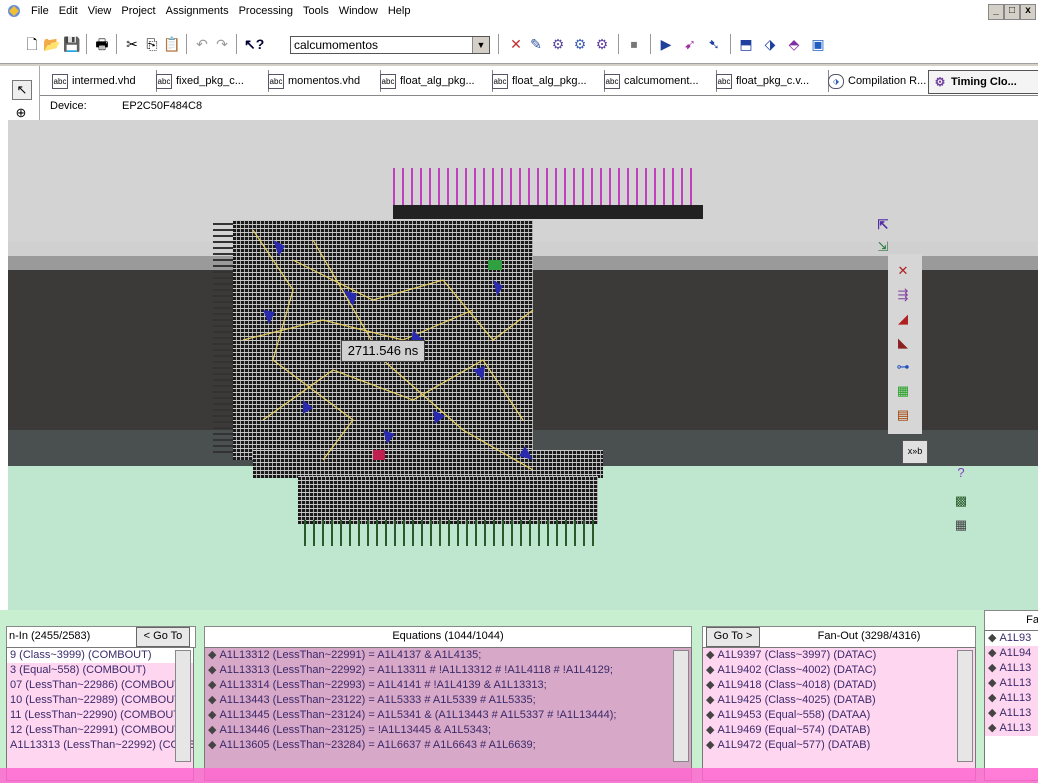  Describe the element at coordinates (634, 44) in the screenshot. I see `stop-icon: ⏹` at that location.